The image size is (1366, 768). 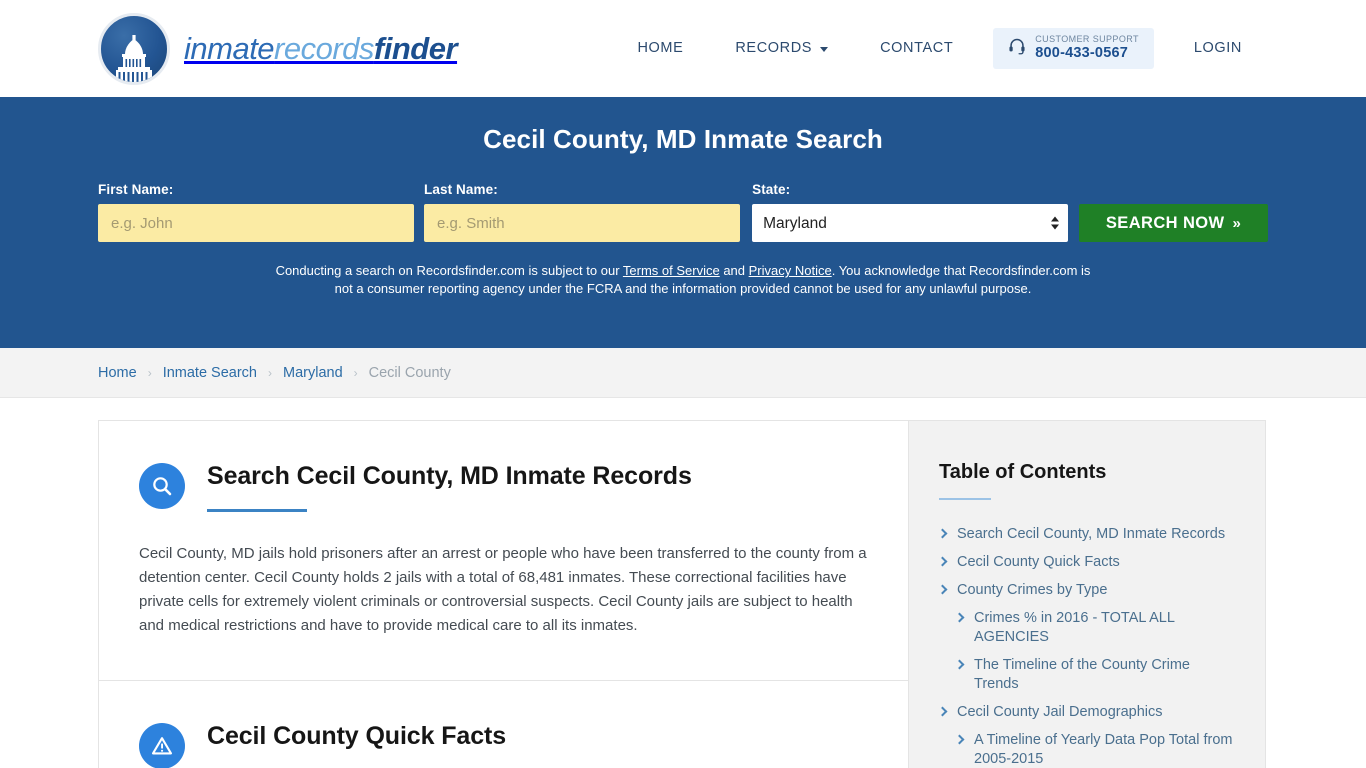 I want to click on toc-link-jail-demographics: Cecil County Jail Demographics, so click(x=1060, y=712).